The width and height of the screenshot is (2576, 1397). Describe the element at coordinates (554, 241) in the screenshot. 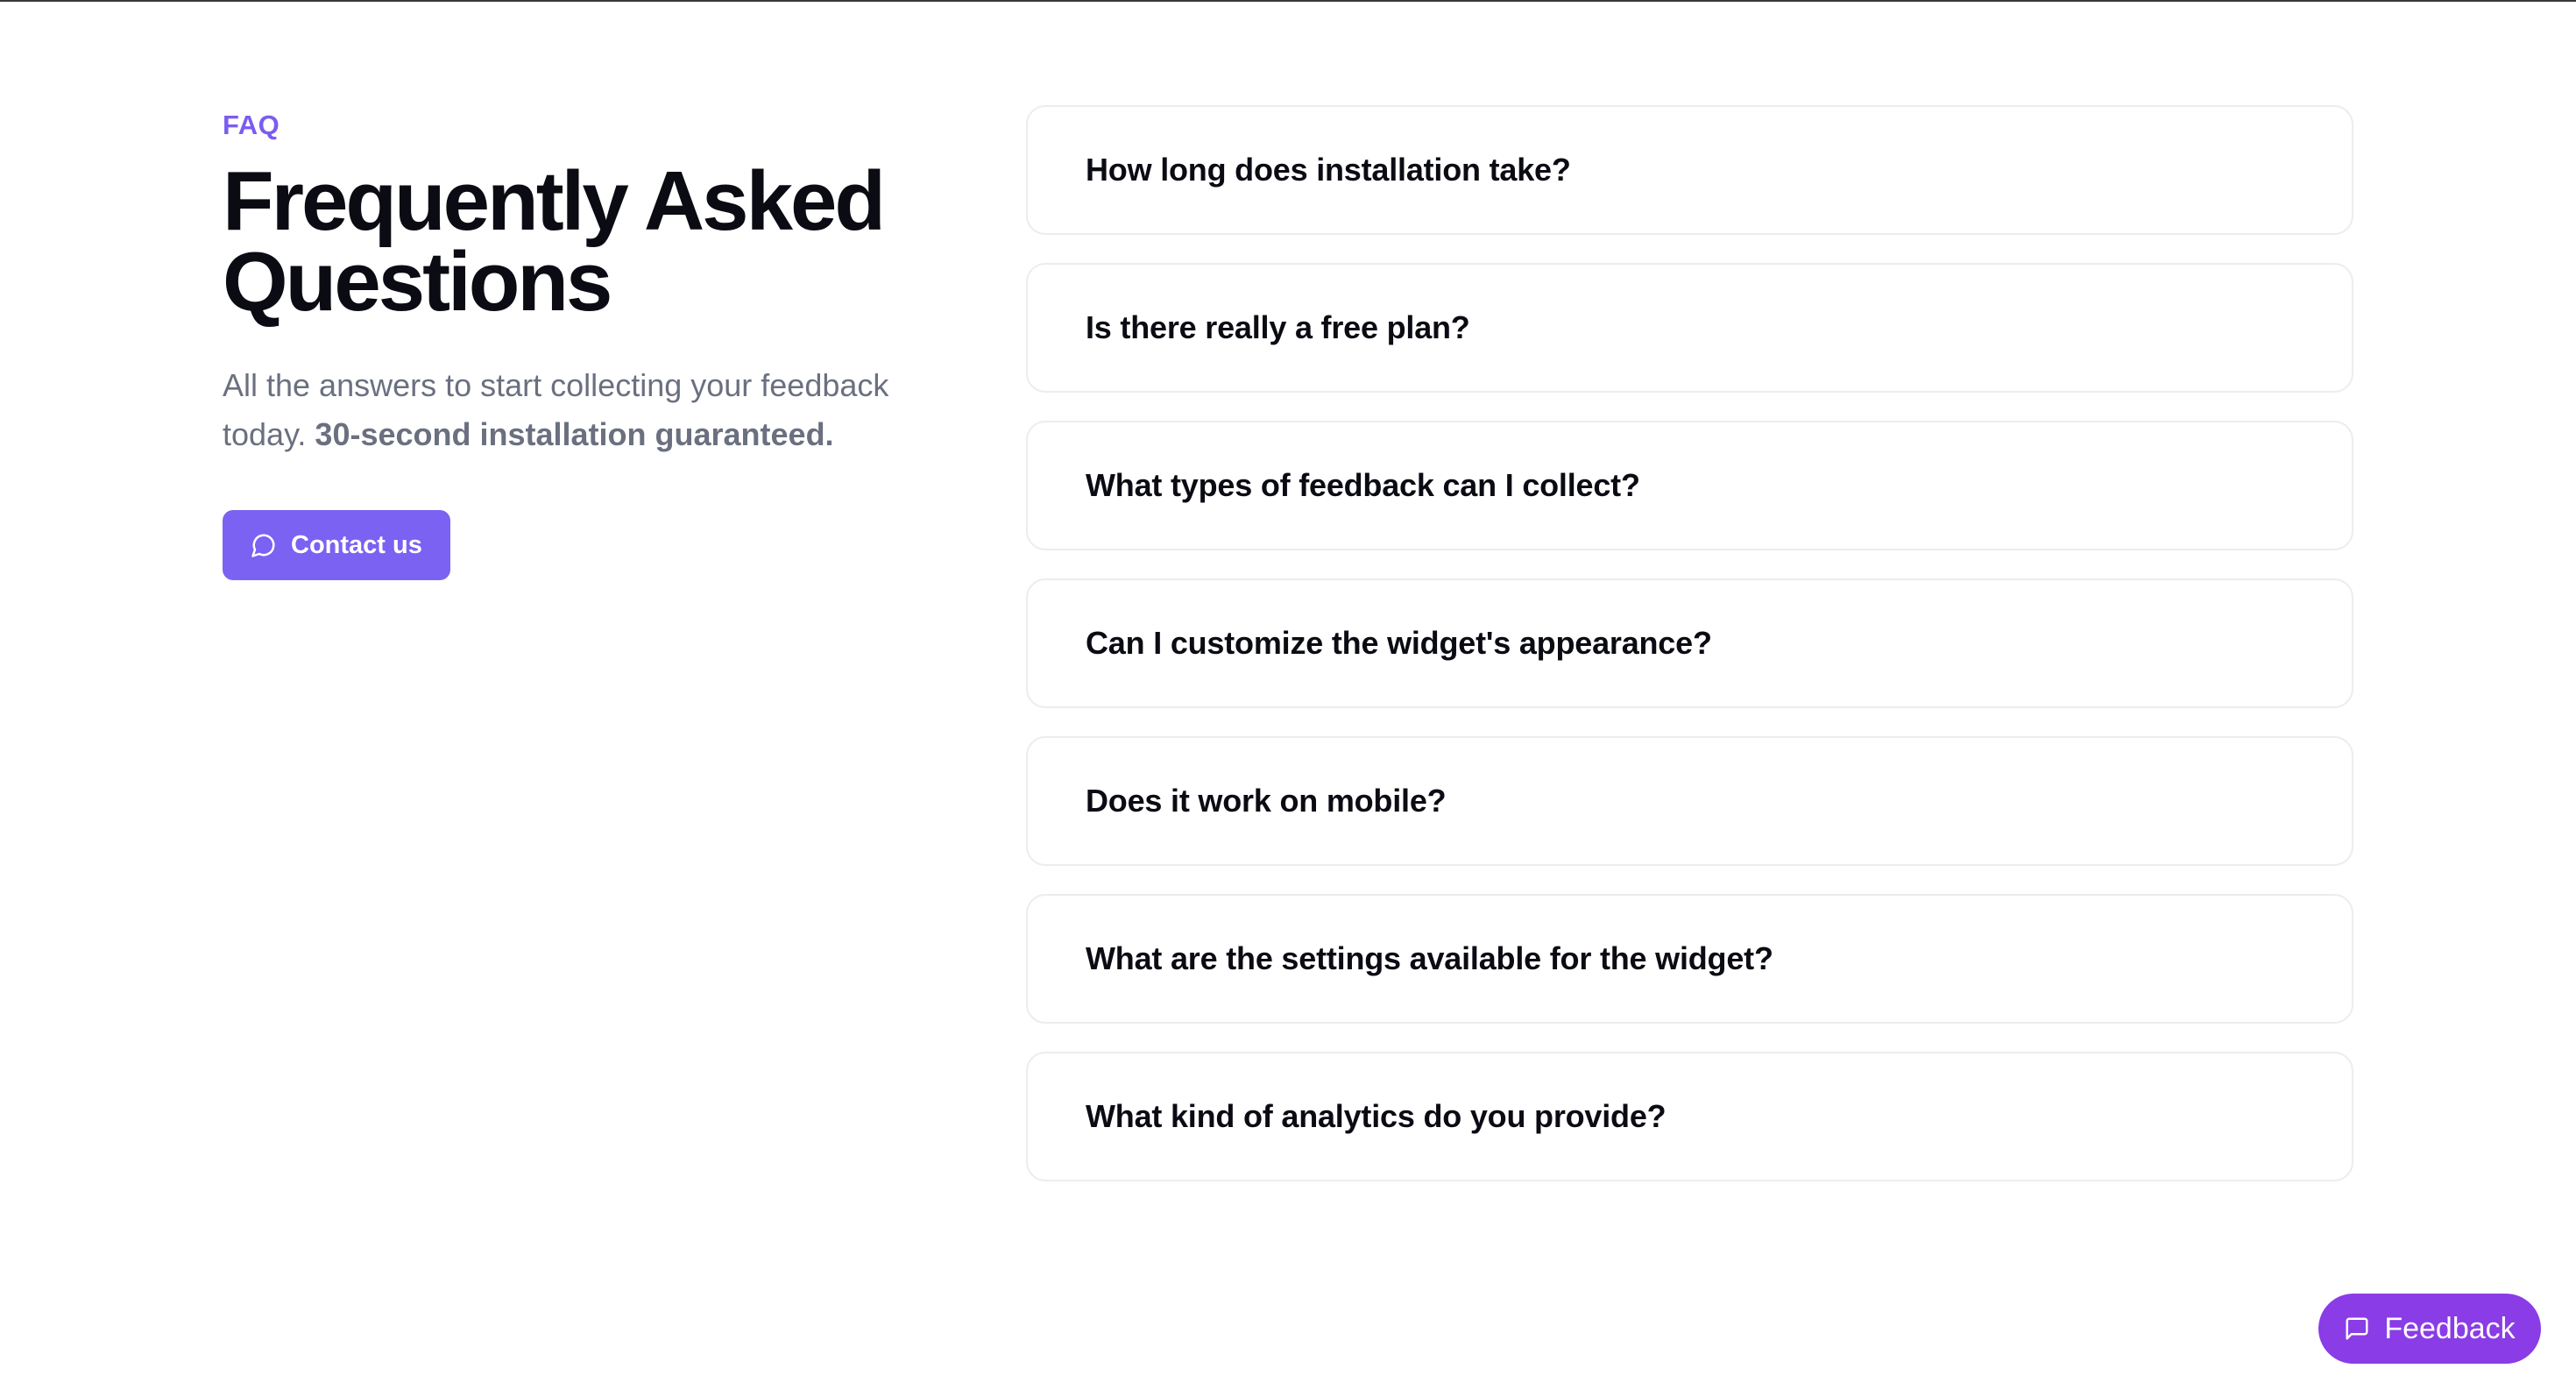

I see `page-title: Frequently Asked Questions` at that location.